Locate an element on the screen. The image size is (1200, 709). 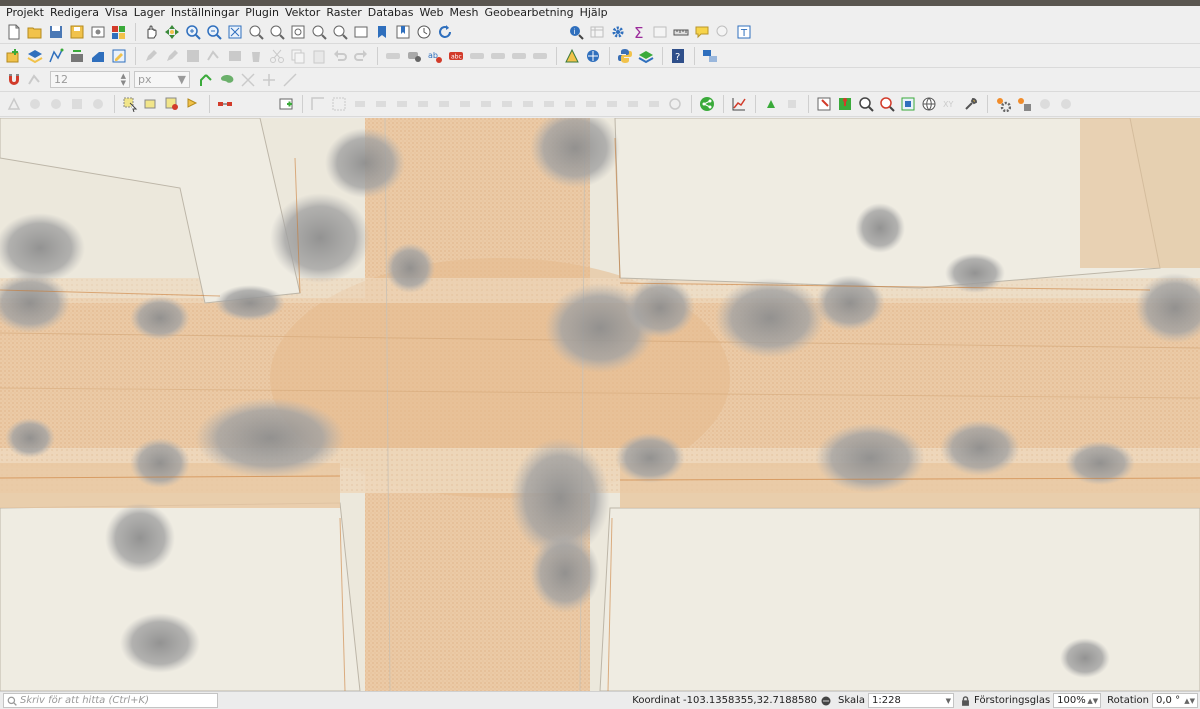
delete-part-icon is located at coordinates (506, 104).